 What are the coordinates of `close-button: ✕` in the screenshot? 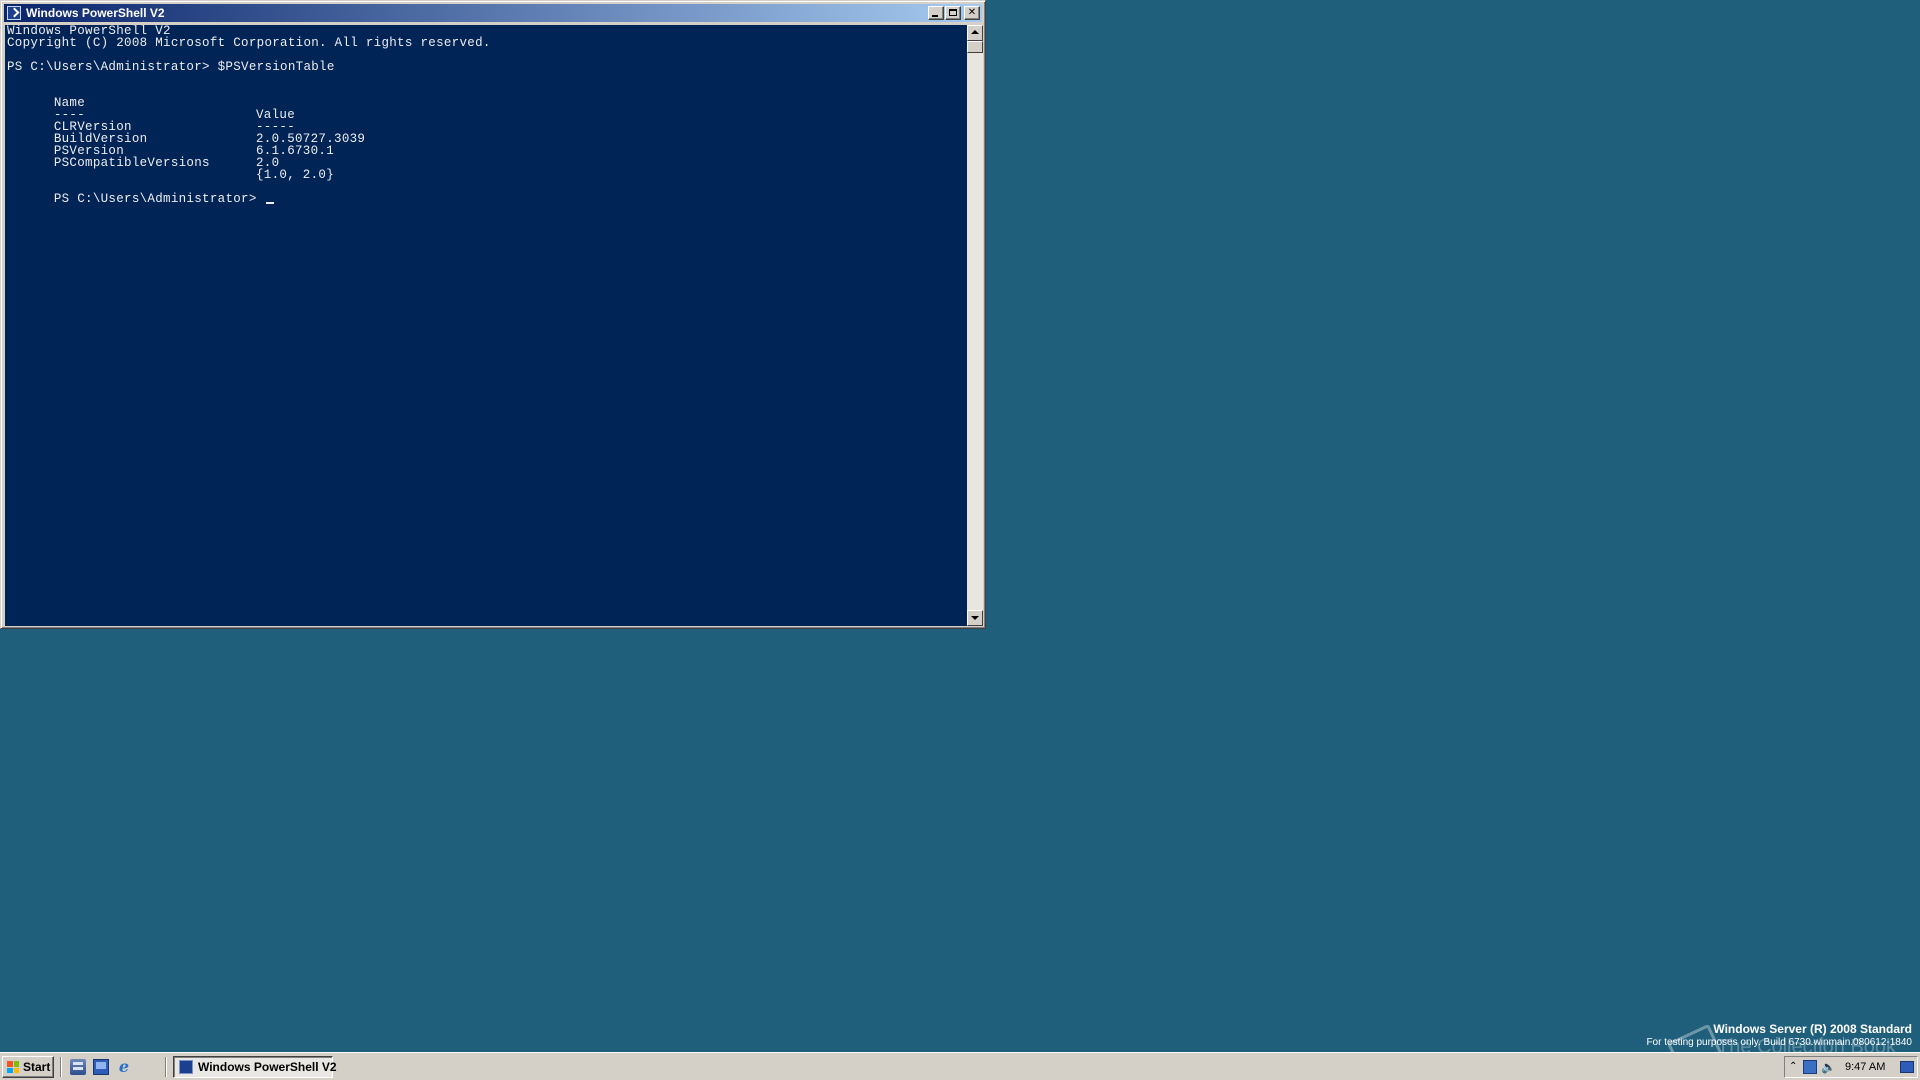 It's located at (972, 13).